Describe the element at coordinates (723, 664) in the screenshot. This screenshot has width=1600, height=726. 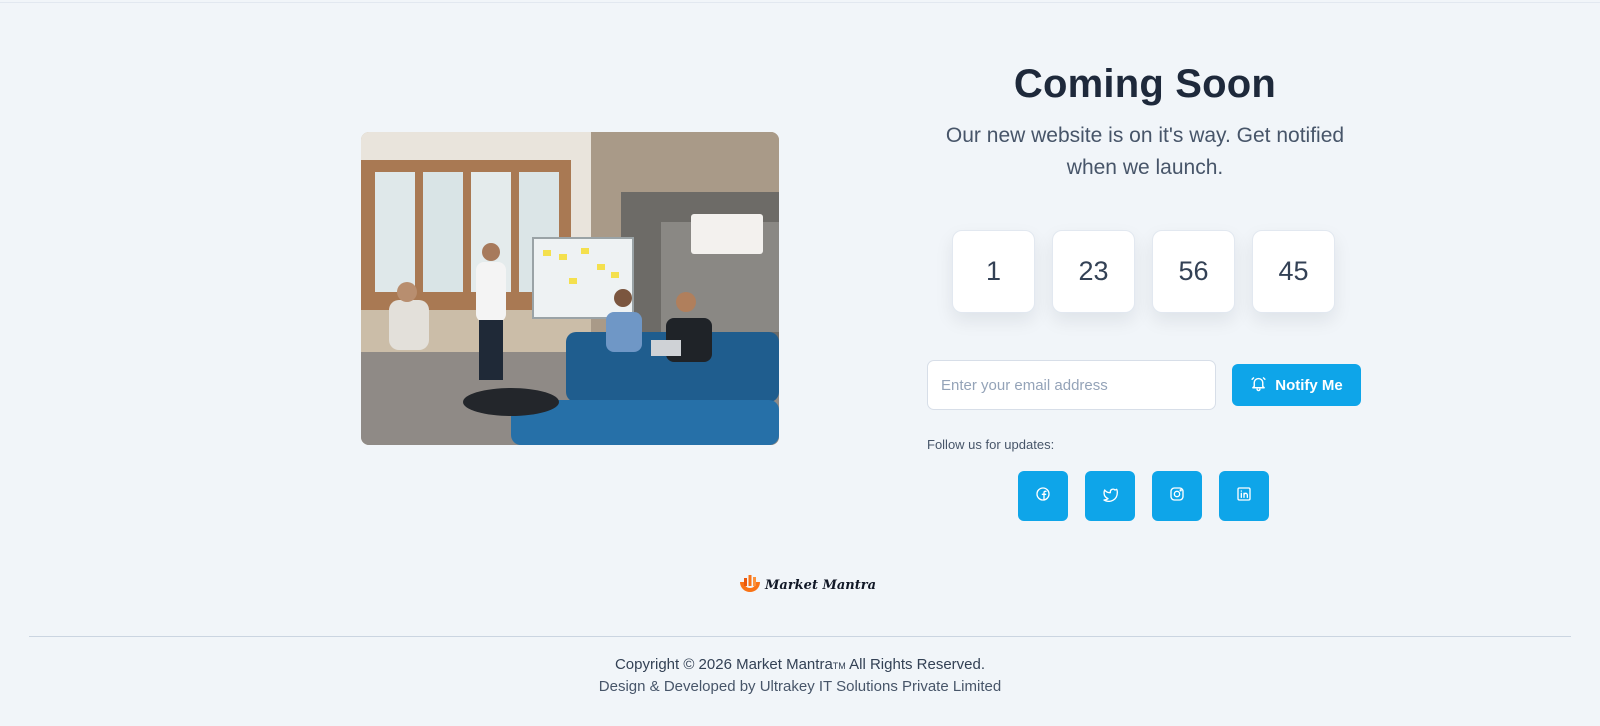
I see `copyright-main: Copyright © 2026 Market Mantra` at that location.